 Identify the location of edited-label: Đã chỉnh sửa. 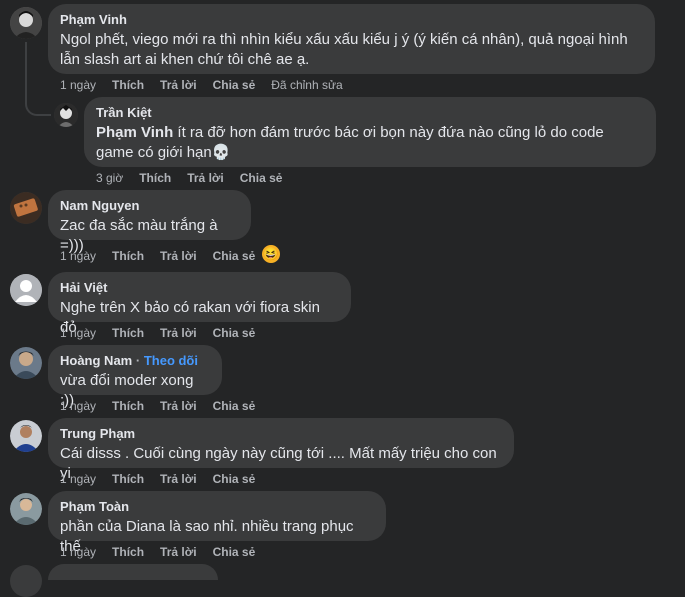
(306, 85).